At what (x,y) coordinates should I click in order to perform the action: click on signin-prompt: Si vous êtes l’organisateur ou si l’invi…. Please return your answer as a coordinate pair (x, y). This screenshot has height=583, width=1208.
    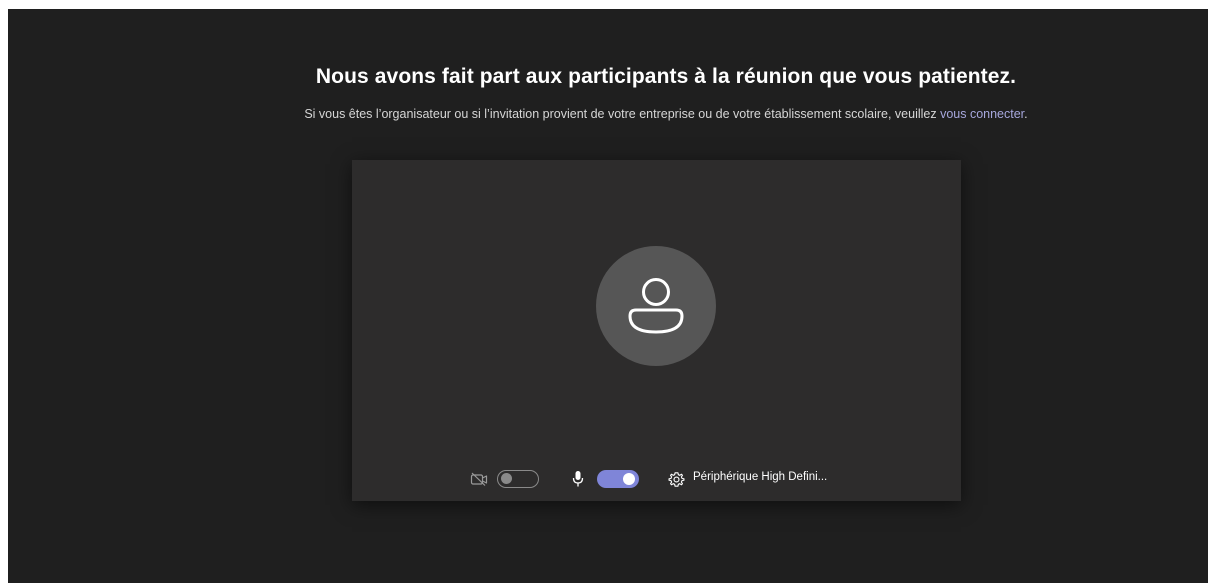
    Looking at the image, I should click on (608, 114).